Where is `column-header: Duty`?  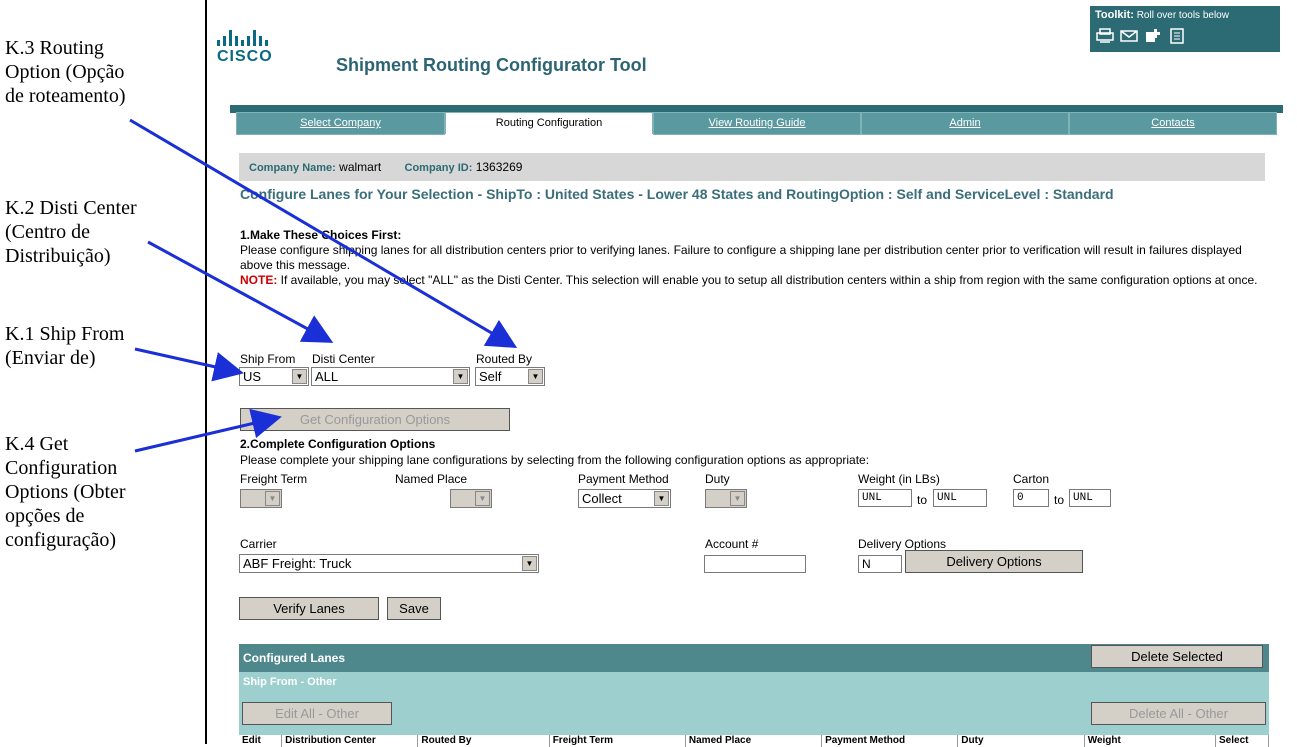 column-header: Duty is located at coordinates (1021, 741).